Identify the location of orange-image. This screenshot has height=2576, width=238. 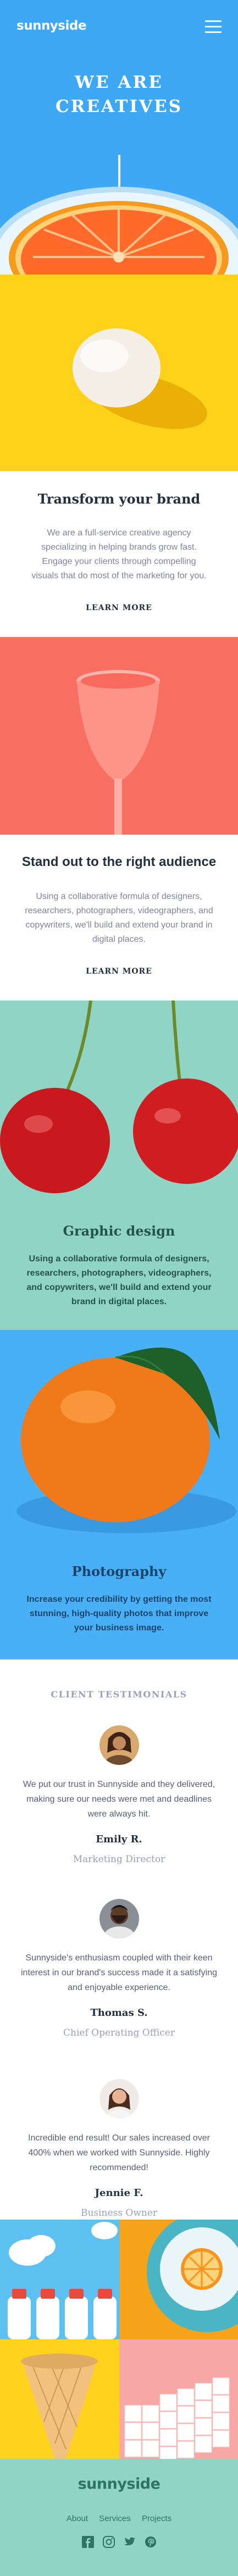
(126, 1441).